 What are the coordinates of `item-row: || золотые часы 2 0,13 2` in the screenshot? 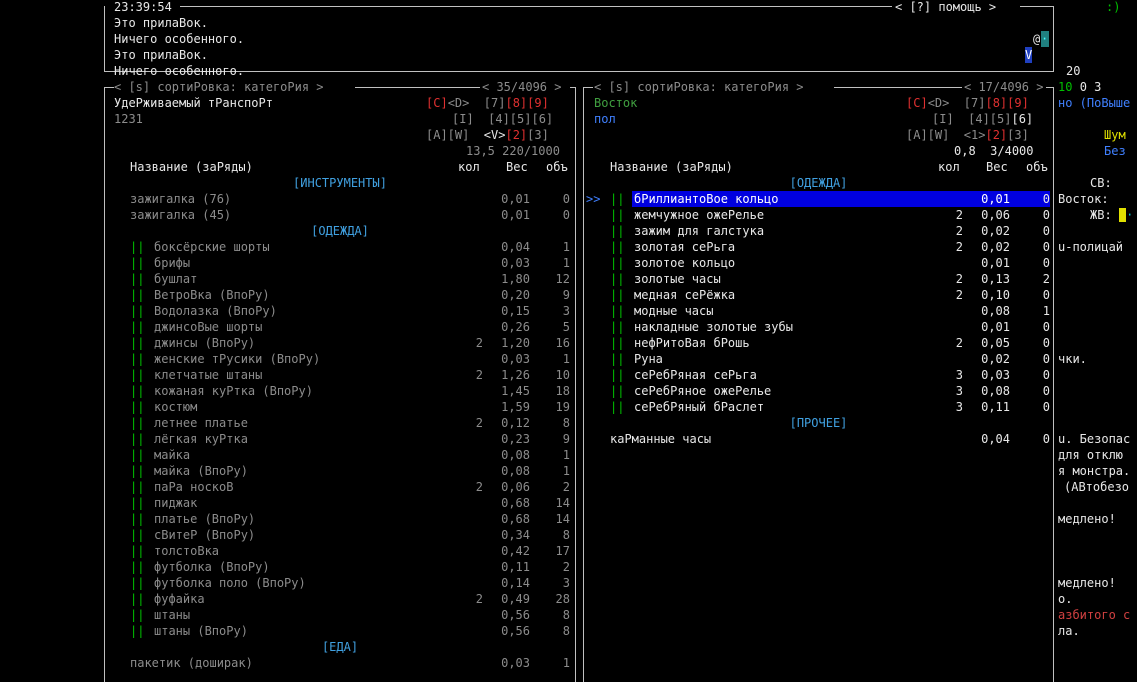 It's located at (818, 279).